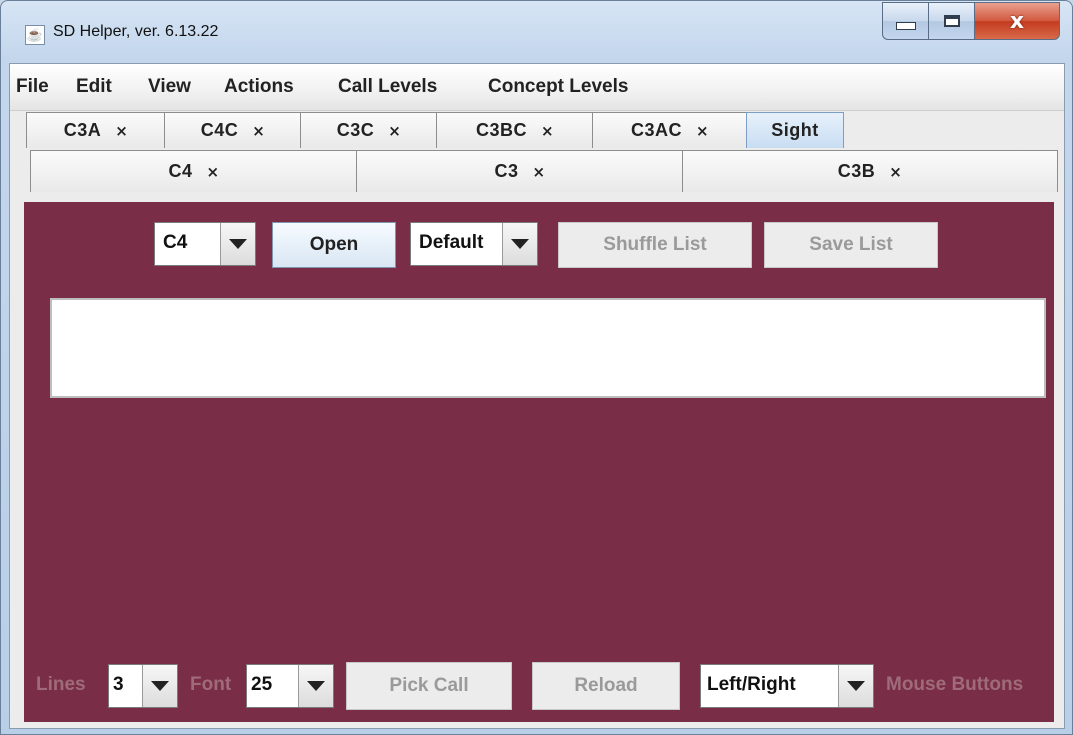 The height and width of the screenshot is (735, 1073). What do you see at coordinates (558, 87) in the screenshot?
I see `menu-concept-levels: Concept Levels` at bounding box center [558, 87].